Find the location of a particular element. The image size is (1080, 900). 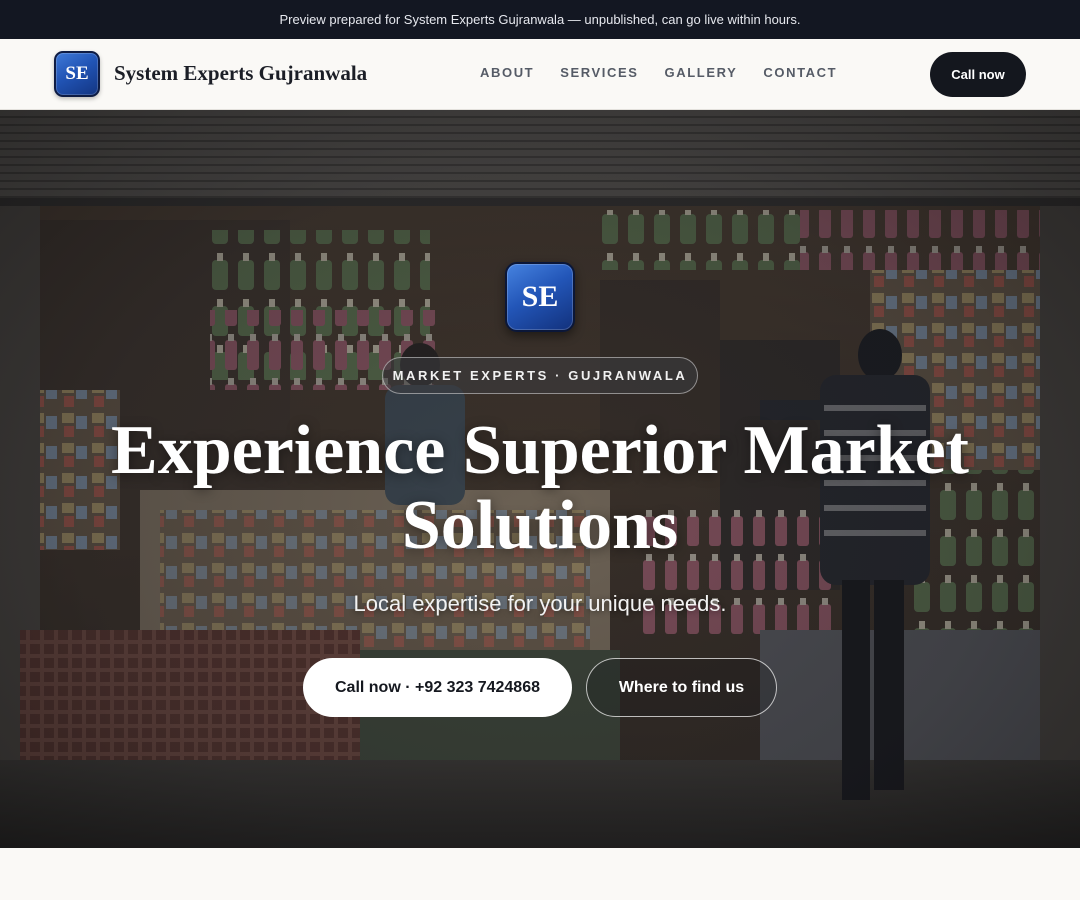

hero-logo-initials: SE is located at coordinates (540, 296).